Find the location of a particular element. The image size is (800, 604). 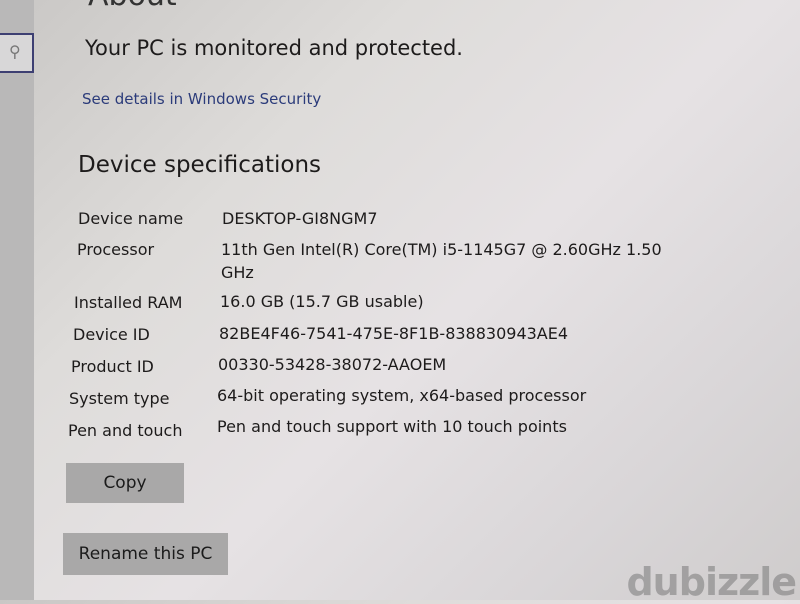

spec-label-pen-touch: Pen and touch is located at coordinates (125, 430).